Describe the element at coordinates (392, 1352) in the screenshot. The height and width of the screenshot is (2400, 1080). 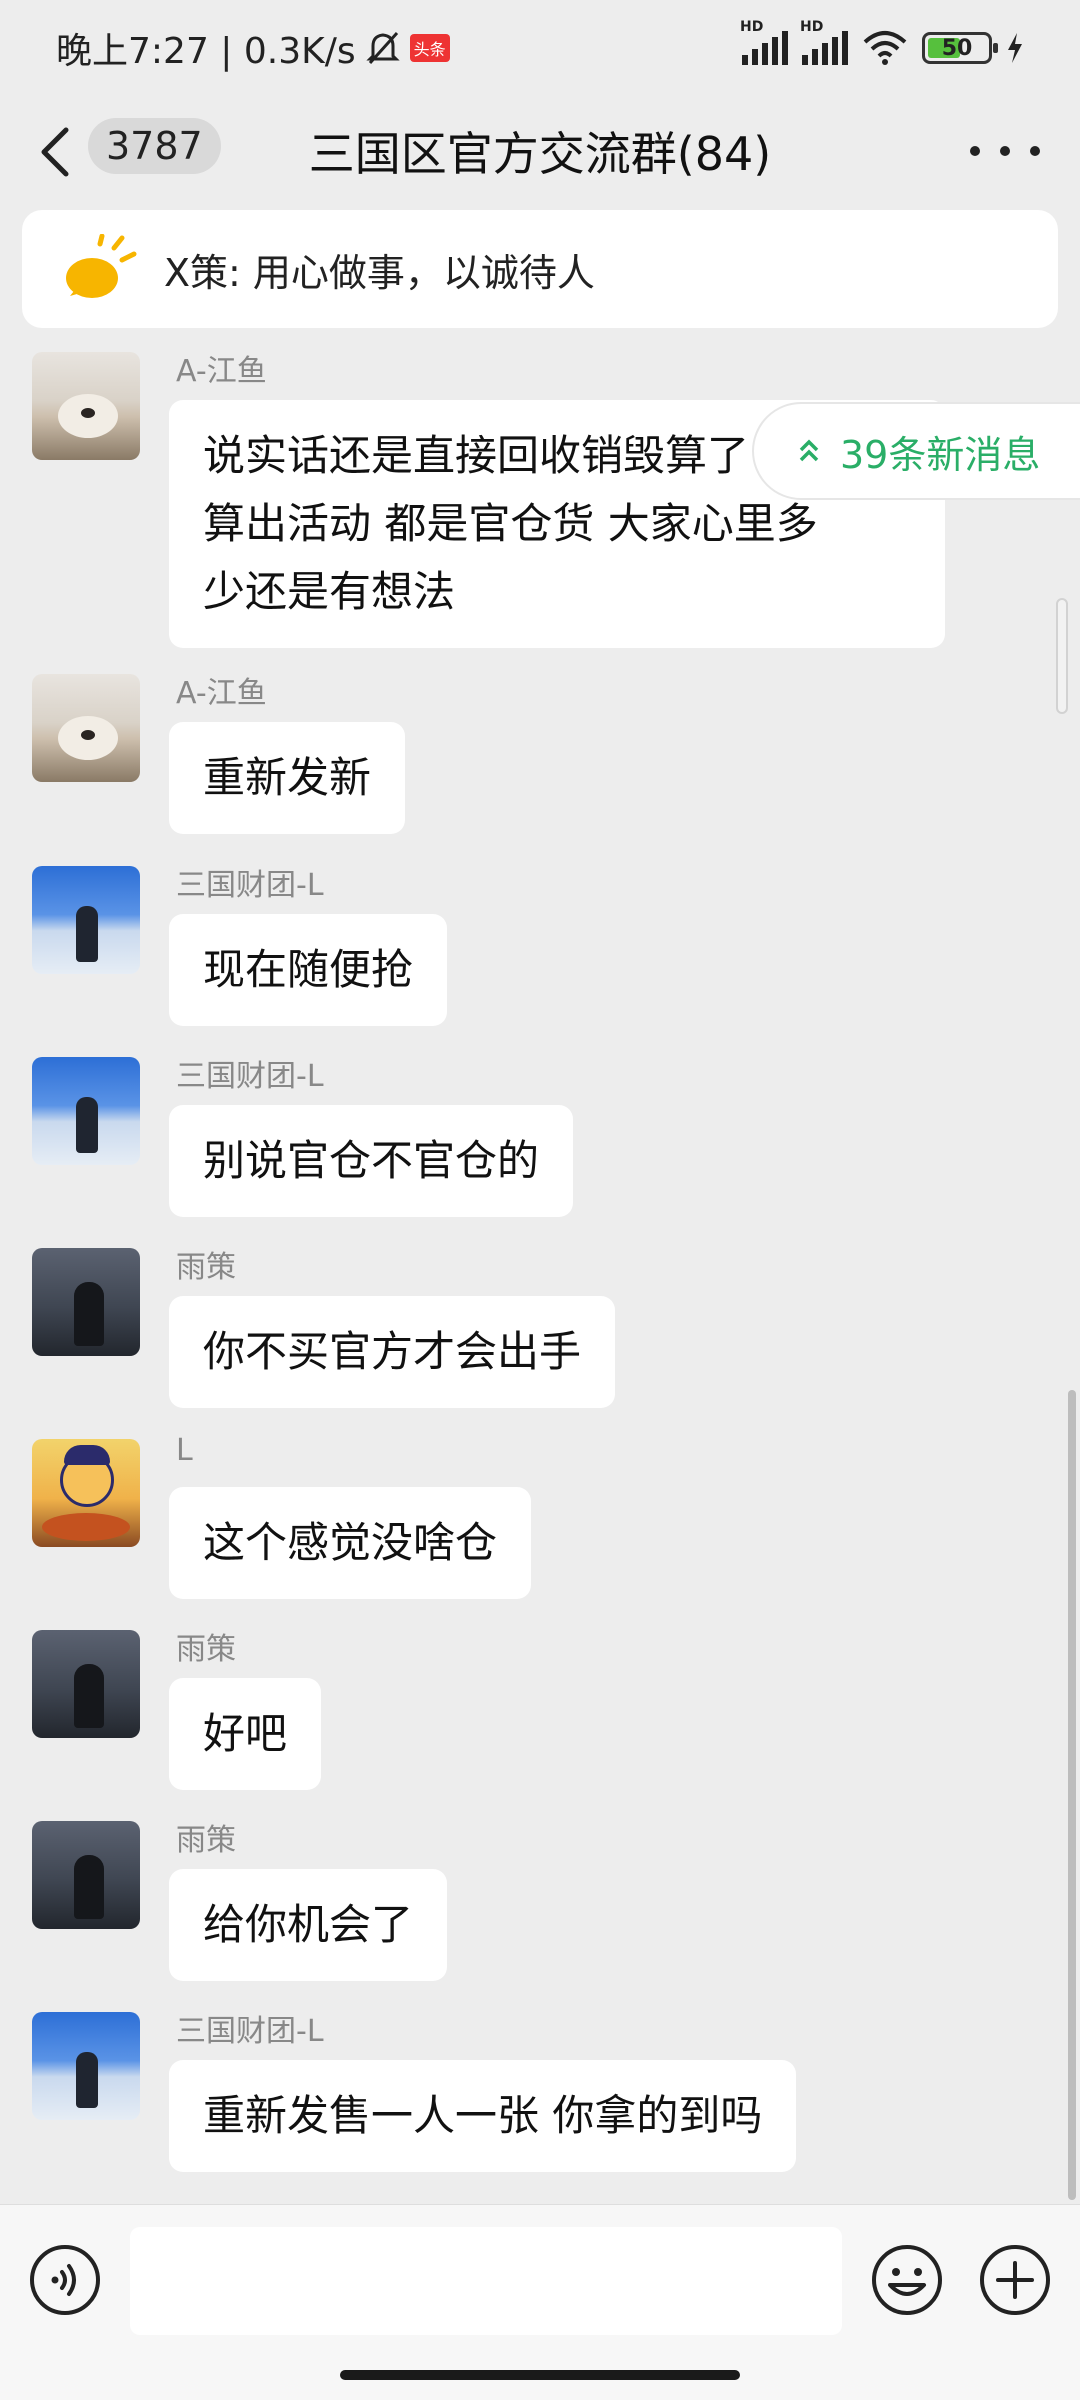
I see `message-bubble: 你不买官方才会出手` at that location.